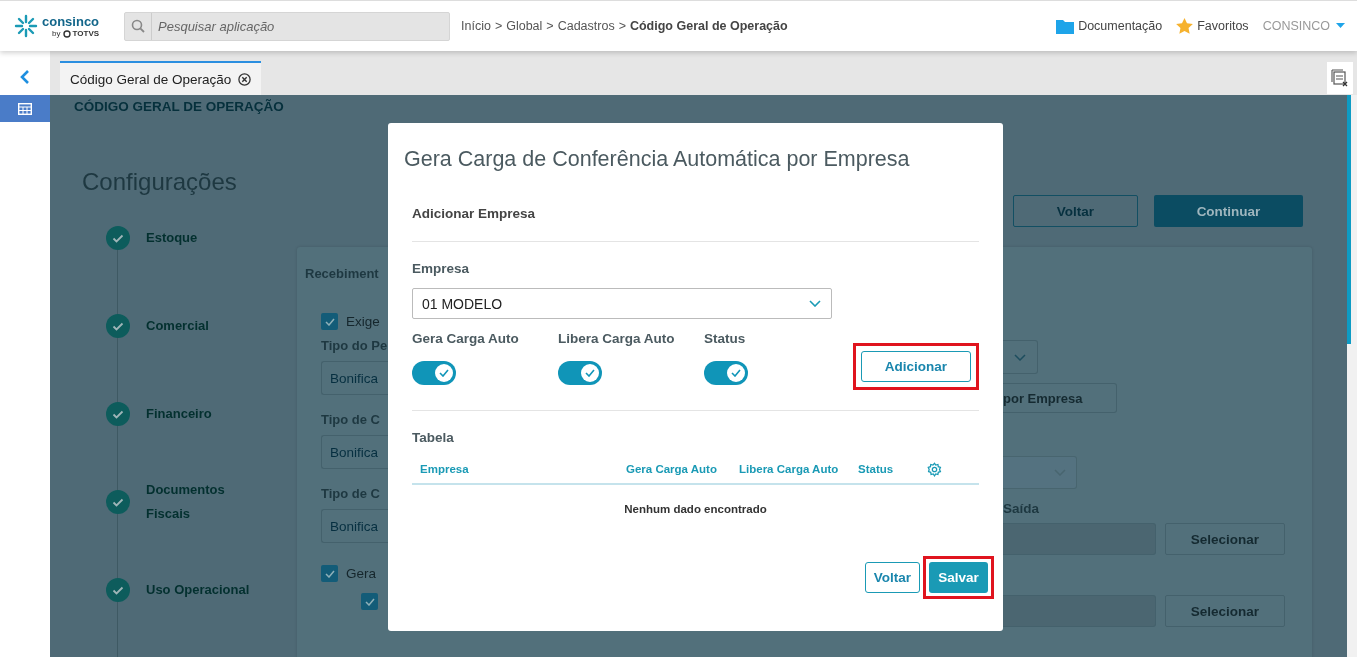  What do you see at coordinates (177, 326) in the screenshot?
I see `step-label: Comercial` at bounding box center [177, 326].